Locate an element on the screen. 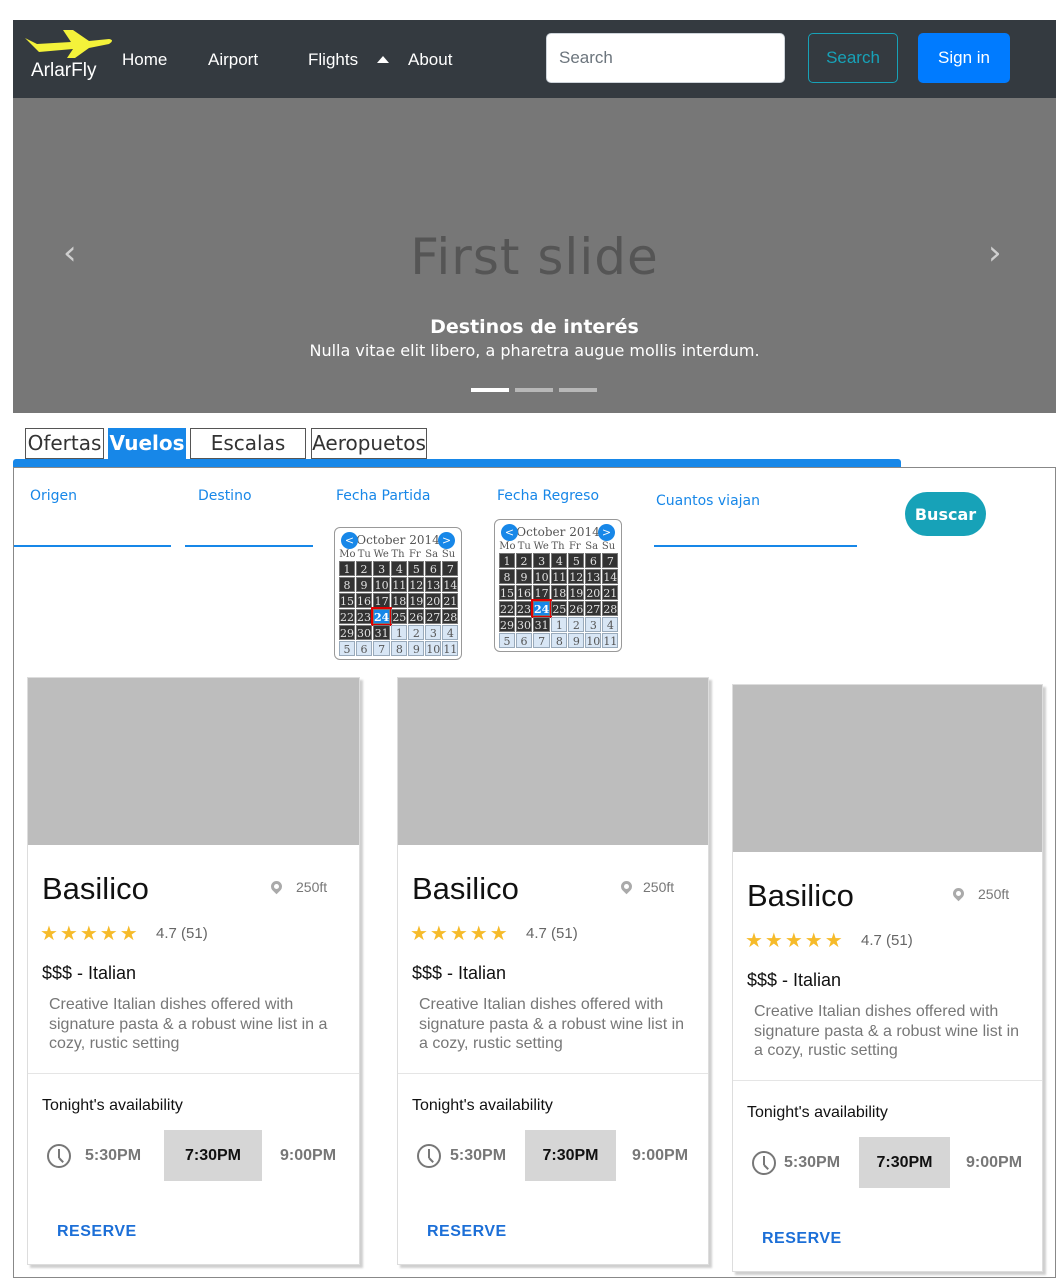 The image size is (1056, 1280). tab-ofertas: Ofertas is located at coordinates (64, 443).